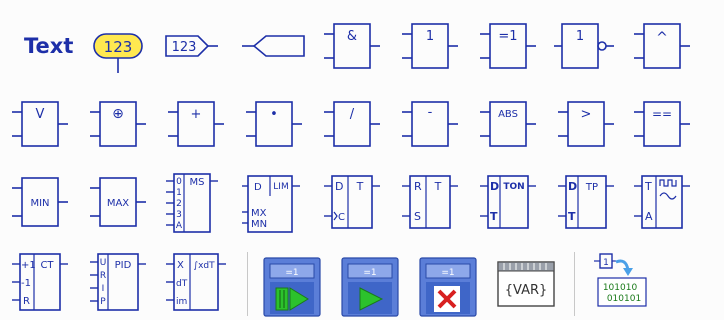  Describe the element at coordinates (662, 114) in the screenshot. I see `equal-label: ==` at that location.